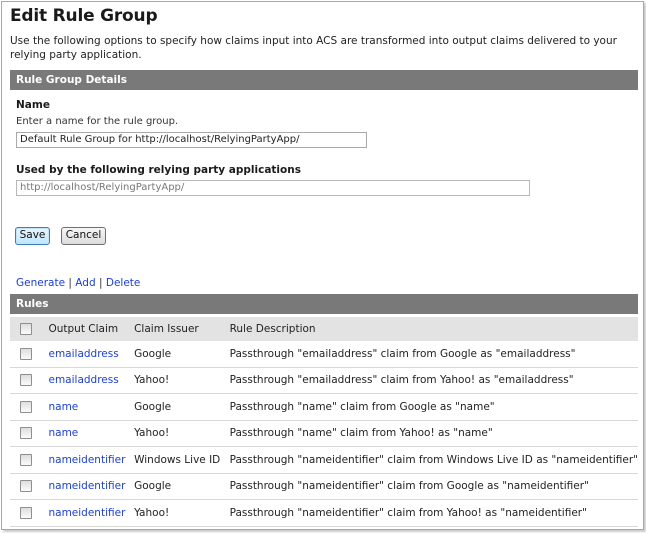 The height and width of the screenshot is (533, 646). I want to click on generate-link: Generate, so click(40, 283).